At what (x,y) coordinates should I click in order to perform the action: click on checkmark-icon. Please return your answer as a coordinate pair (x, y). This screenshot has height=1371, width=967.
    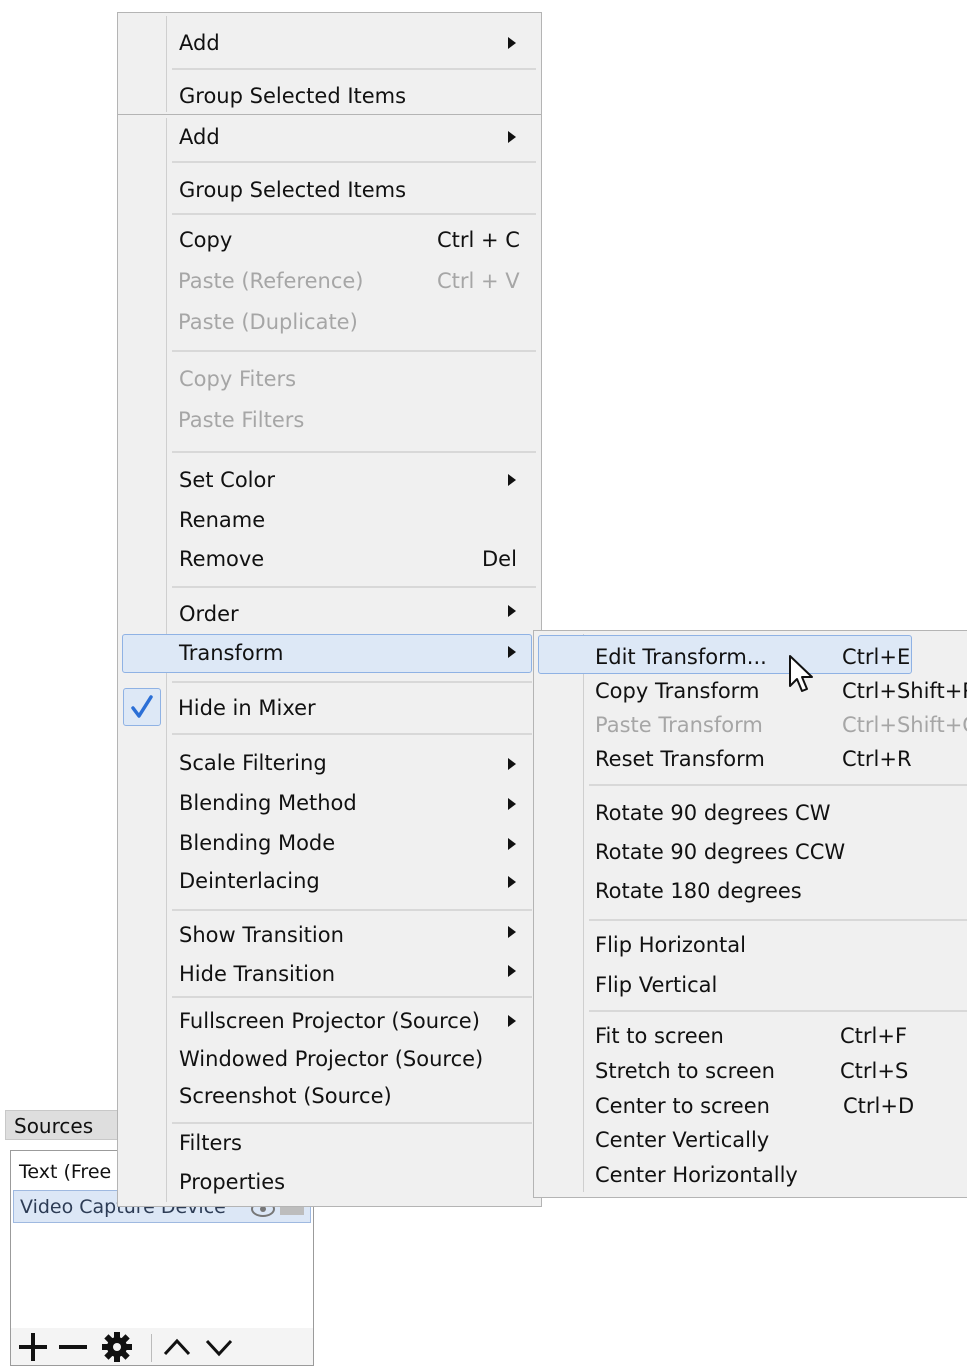
    Looking at the image, I should click on (142, 706).